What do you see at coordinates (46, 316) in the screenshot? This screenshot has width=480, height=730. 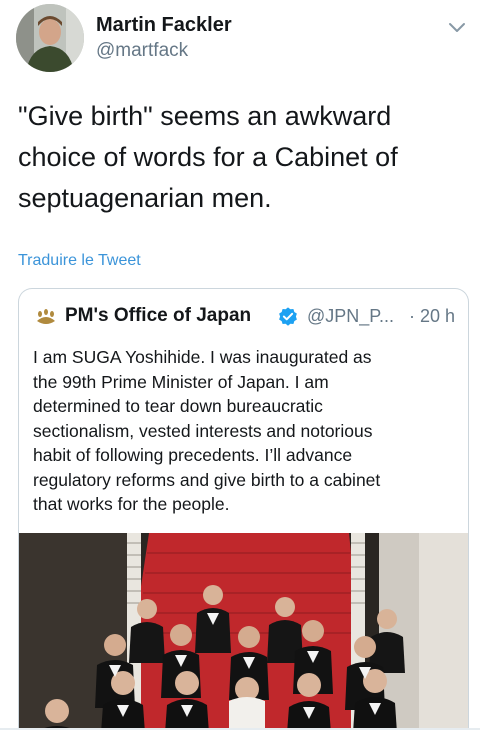 I see `paulownia-crest-icon` at bounding box center [46, 316].